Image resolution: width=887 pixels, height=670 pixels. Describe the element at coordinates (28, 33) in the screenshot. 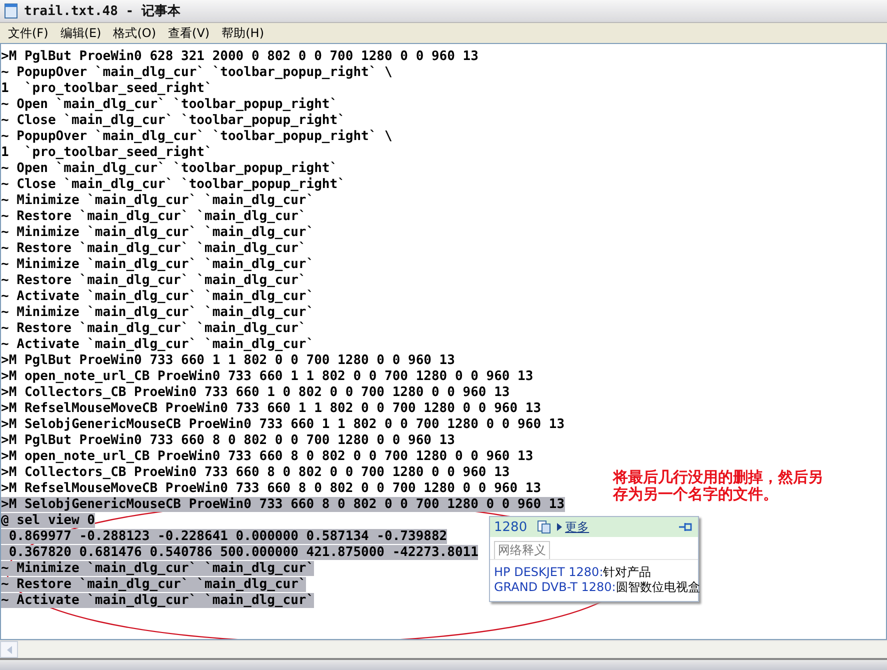

I see `menu-item: 文件(F)` at that location.